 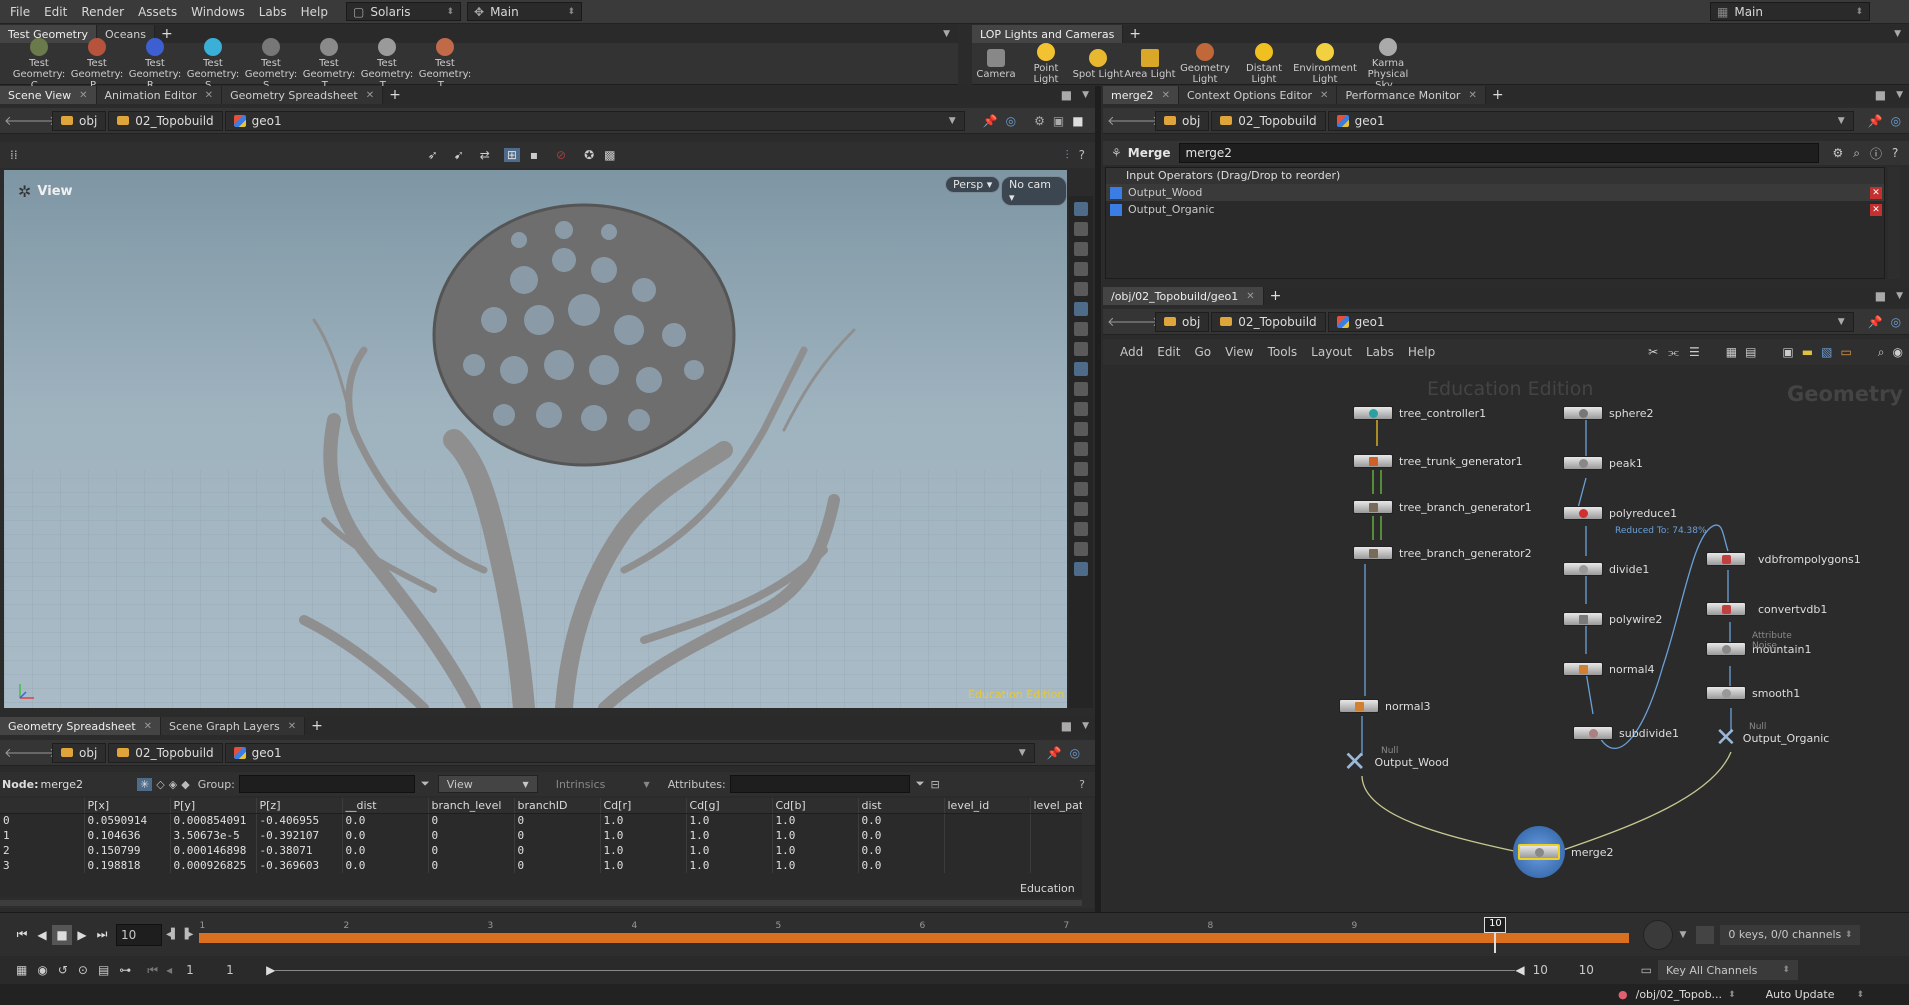 What do you see at coordinates (1048, 34) in the screenshot?
I see `shelf-tab-lop-lights: LOP Lights and Cameras` at bounding box center [1048, 34].